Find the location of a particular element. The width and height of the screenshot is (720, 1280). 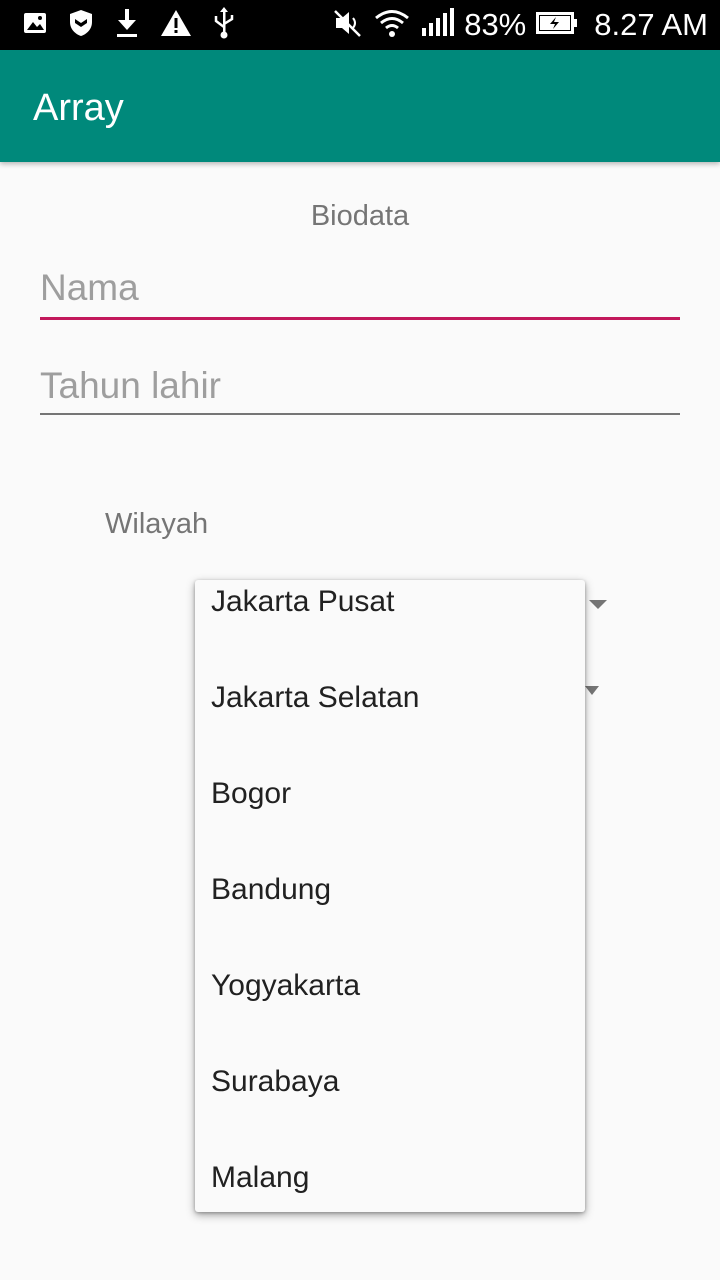

form-heading: Biodata is located at coordinates (360, 216).